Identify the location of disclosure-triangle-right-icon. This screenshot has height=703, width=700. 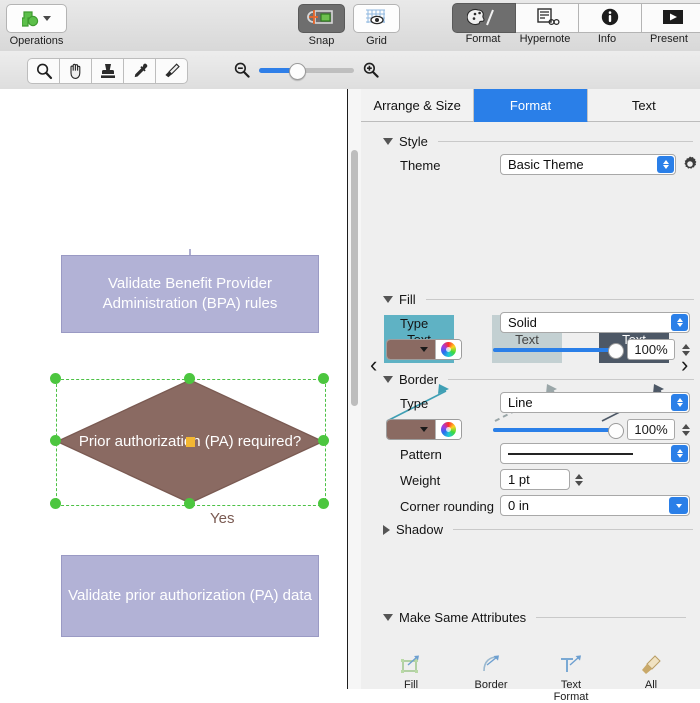
(386, 529).